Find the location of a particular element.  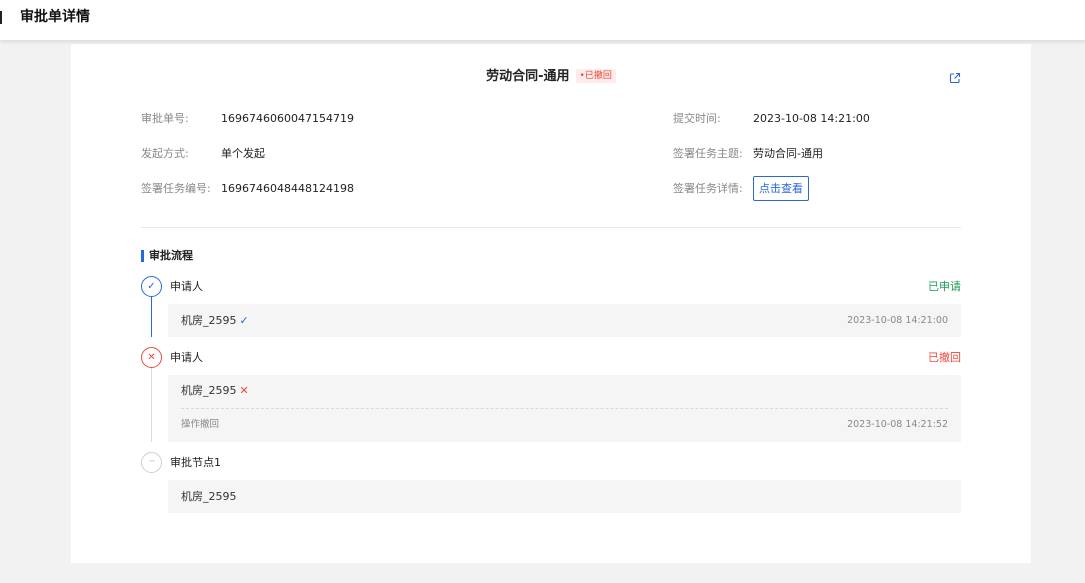

flow-section-title: 审批流程 is located at coordinates (167, 256).